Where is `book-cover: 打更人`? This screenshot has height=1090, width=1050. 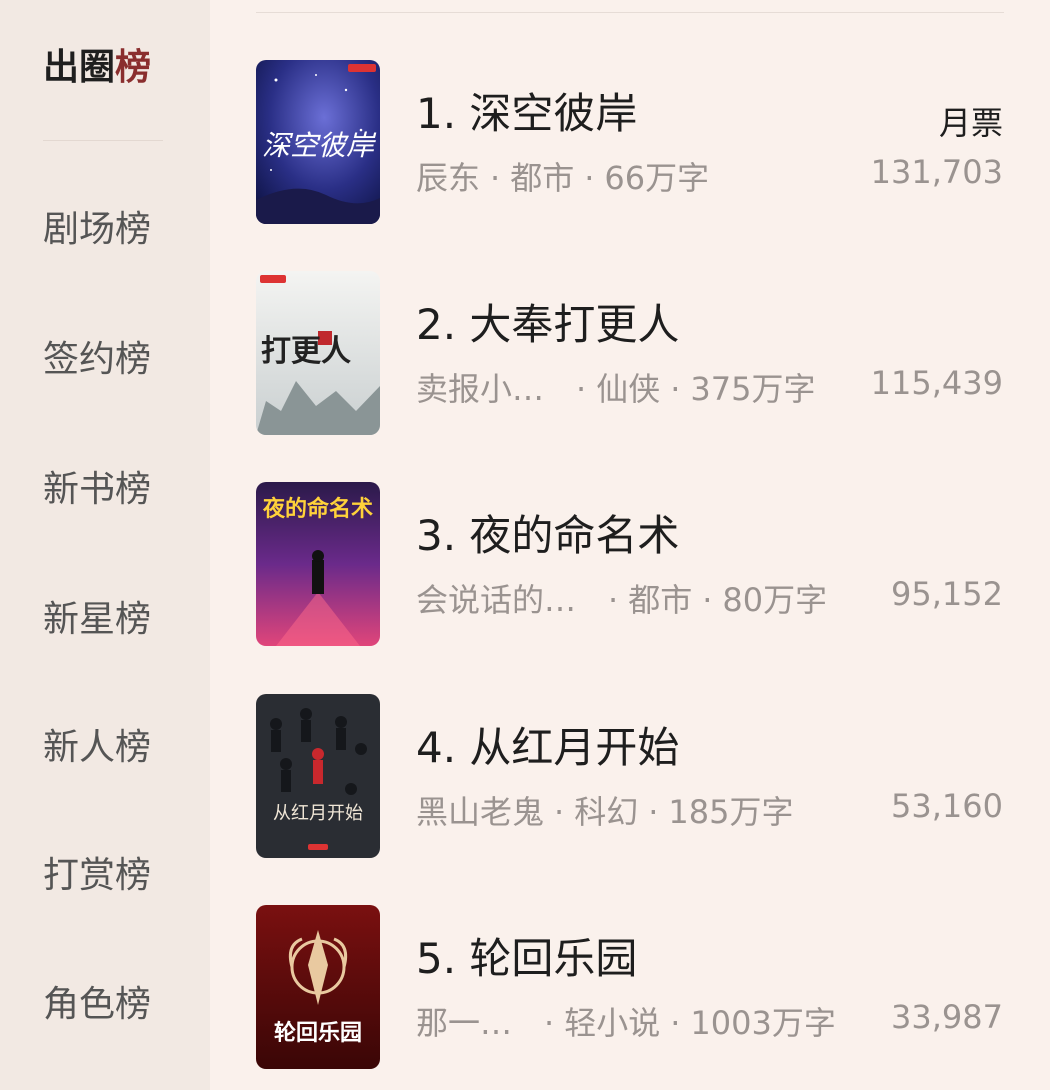 book-cover: 打更人 is located at coordinates (318, 353).